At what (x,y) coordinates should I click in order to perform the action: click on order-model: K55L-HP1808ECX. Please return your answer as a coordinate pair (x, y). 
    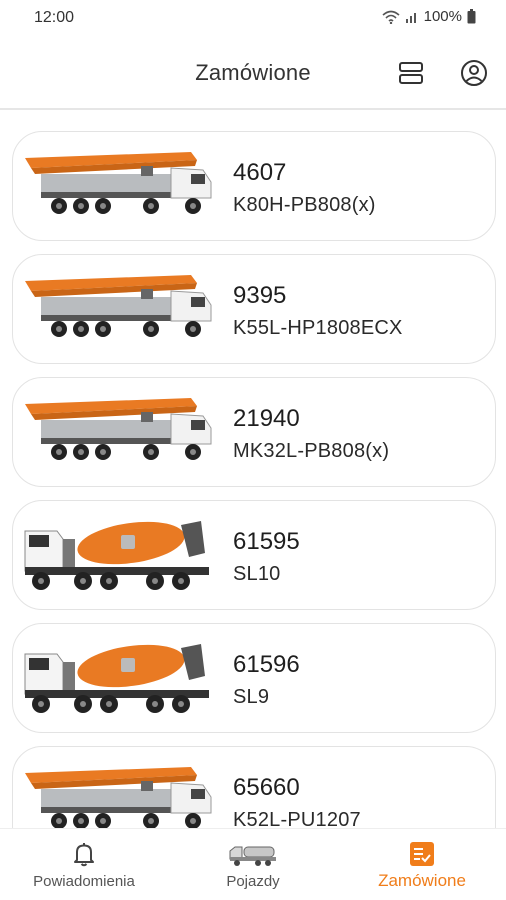
    Looking at the image, I should click on (318, 328).